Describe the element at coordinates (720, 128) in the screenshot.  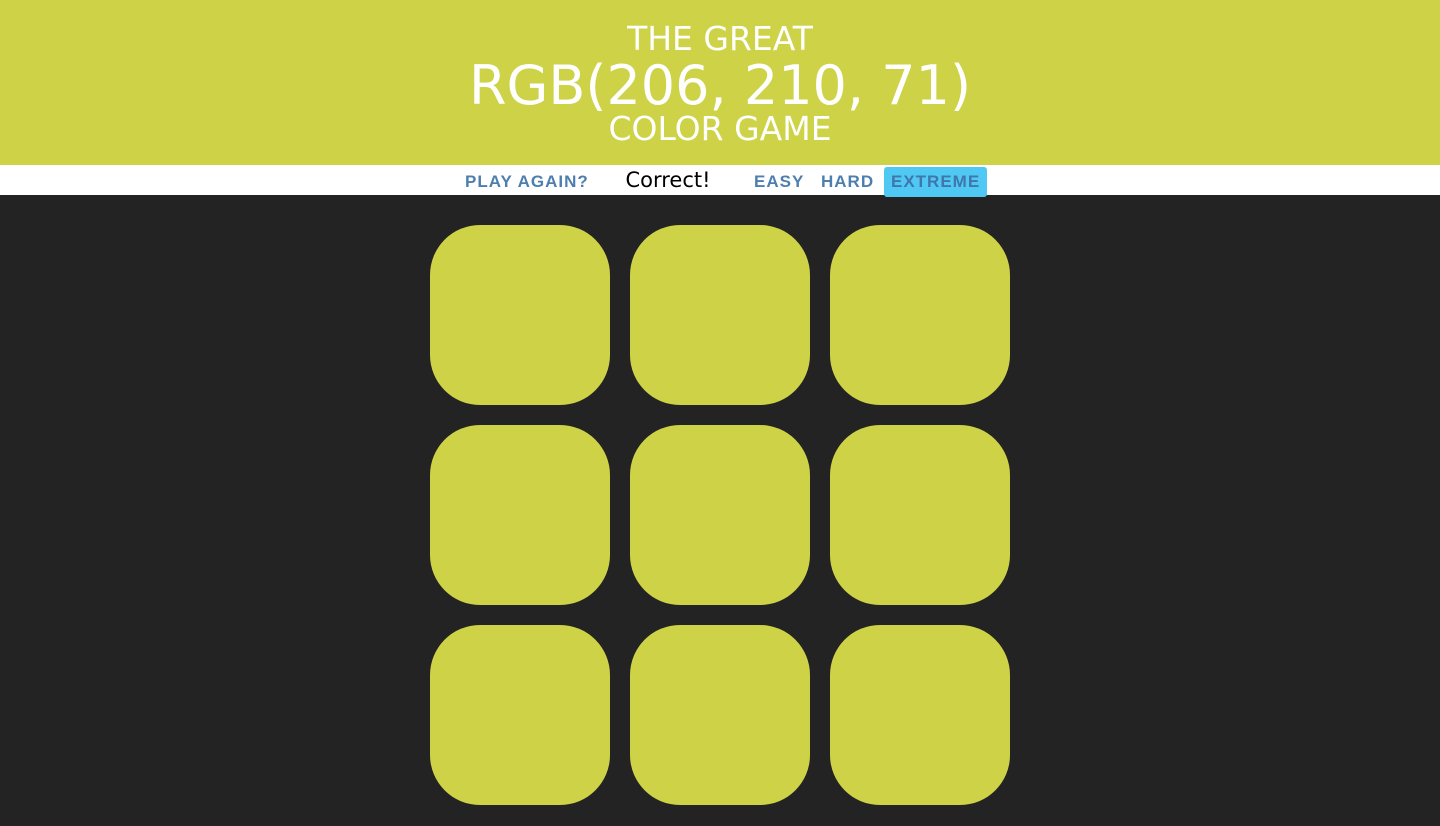
I see `title-bottom-line: COLOR GAME` at that location.